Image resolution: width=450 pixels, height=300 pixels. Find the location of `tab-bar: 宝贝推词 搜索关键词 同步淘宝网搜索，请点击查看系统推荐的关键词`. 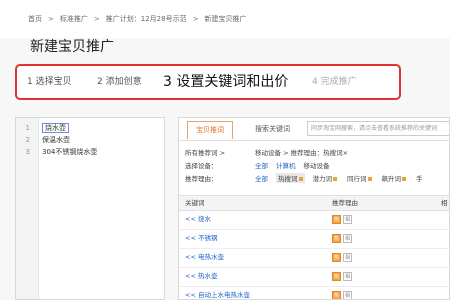

tab-bar: 宝贝推词 搜索关键词 同步淘宝网搜索，请点击查看系统推荐的关键词 is located at coordinates (314, 129).